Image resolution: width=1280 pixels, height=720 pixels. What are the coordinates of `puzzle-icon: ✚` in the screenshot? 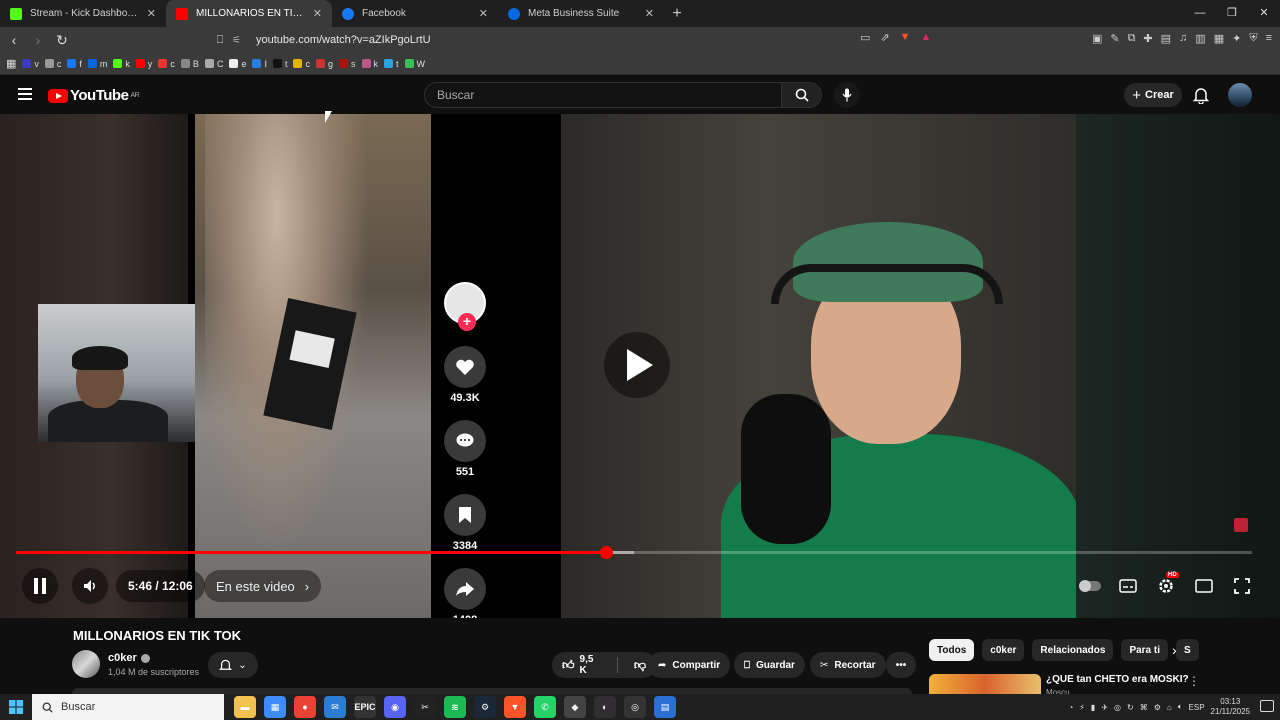 It's located at (1147, 38).